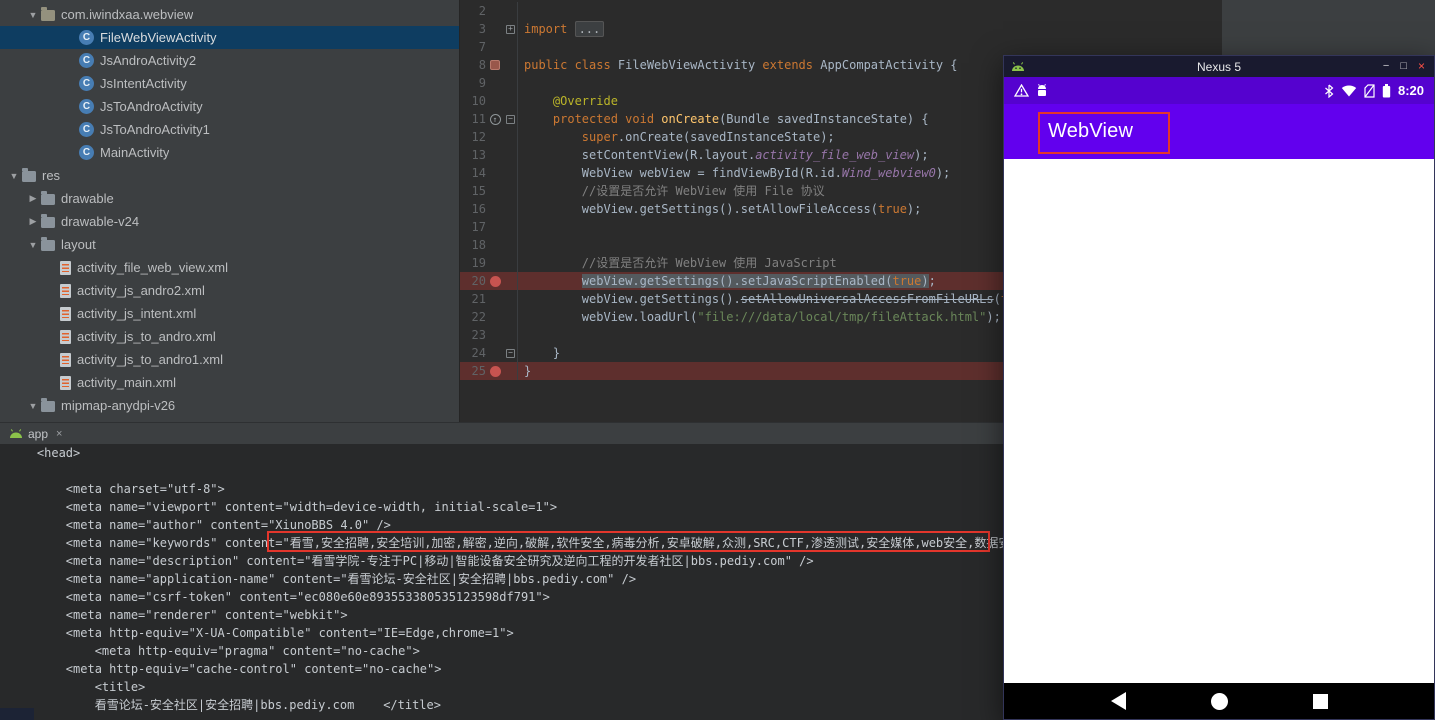 This screenshot has width=1435, height=720. I want to click on code-segment: "file:///data/local/tmp/fileAttack.html", so click(842, 317).